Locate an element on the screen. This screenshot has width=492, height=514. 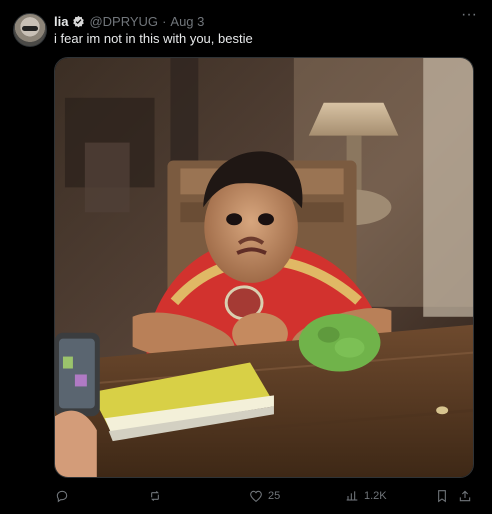
tweet-text: i fear im not in this with you, bestie is located at coordinates (153, 38).